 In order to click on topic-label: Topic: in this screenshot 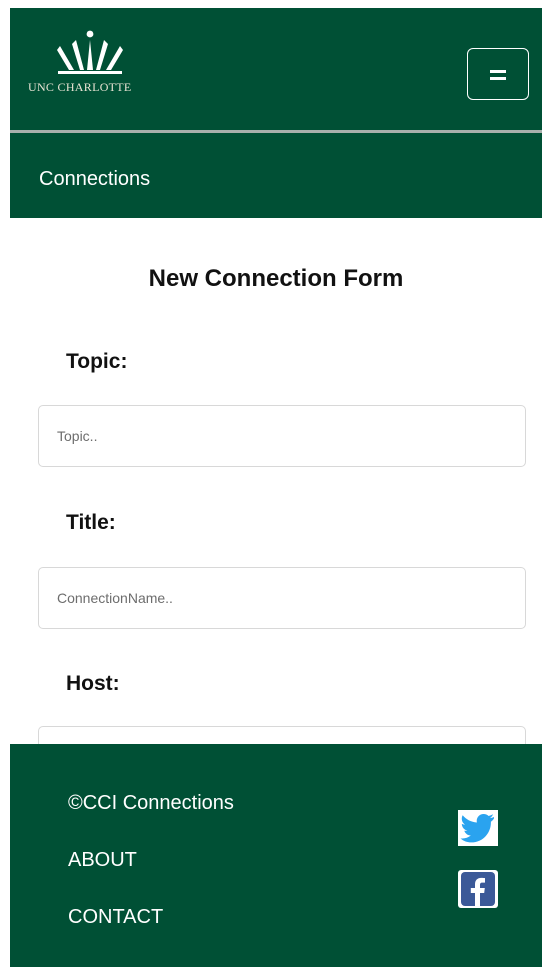, I will do `click(97, 361)`.